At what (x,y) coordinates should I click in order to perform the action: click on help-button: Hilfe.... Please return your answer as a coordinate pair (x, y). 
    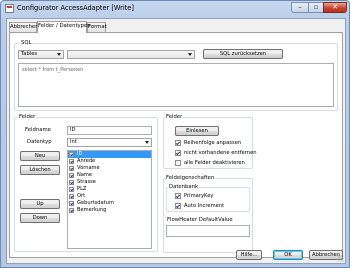
    Looking at the image, I should click on (249, 255).